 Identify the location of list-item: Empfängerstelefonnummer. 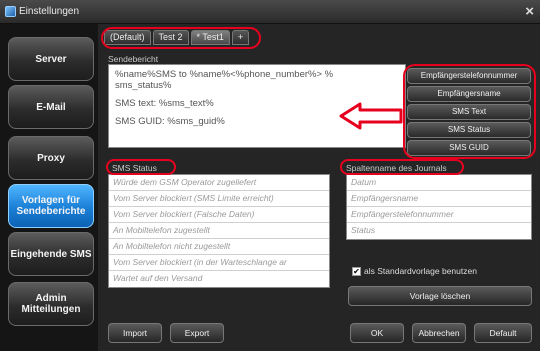
(439, 215).